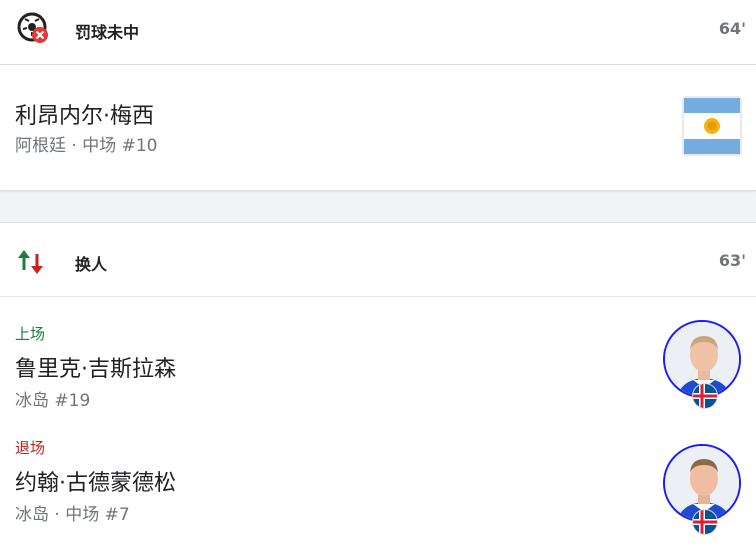 This screenshot has width=756, height=553. Describe the element at coordinates (378, 260) in the screenshot. I see `event-header: 换人 63'` at that location.